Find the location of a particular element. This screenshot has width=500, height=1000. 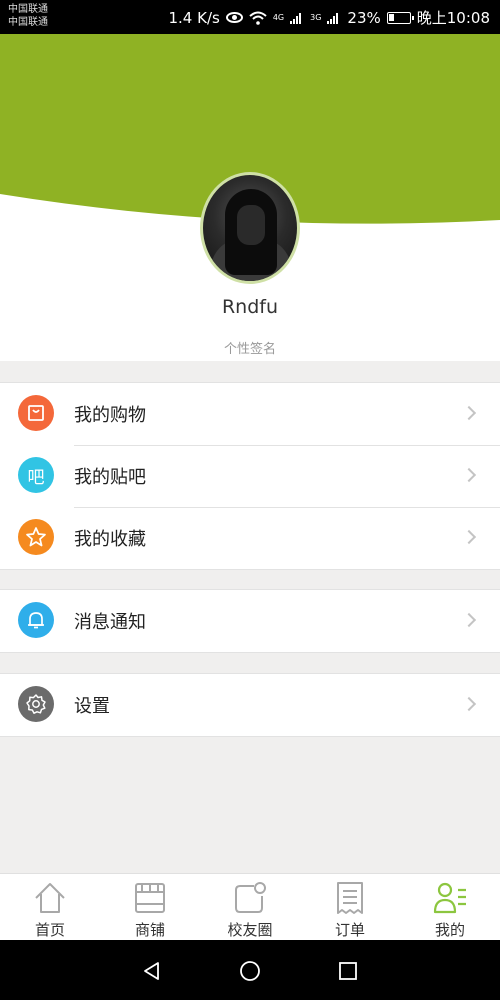

eye-comfort-icon is located at coordinates (234, 17).